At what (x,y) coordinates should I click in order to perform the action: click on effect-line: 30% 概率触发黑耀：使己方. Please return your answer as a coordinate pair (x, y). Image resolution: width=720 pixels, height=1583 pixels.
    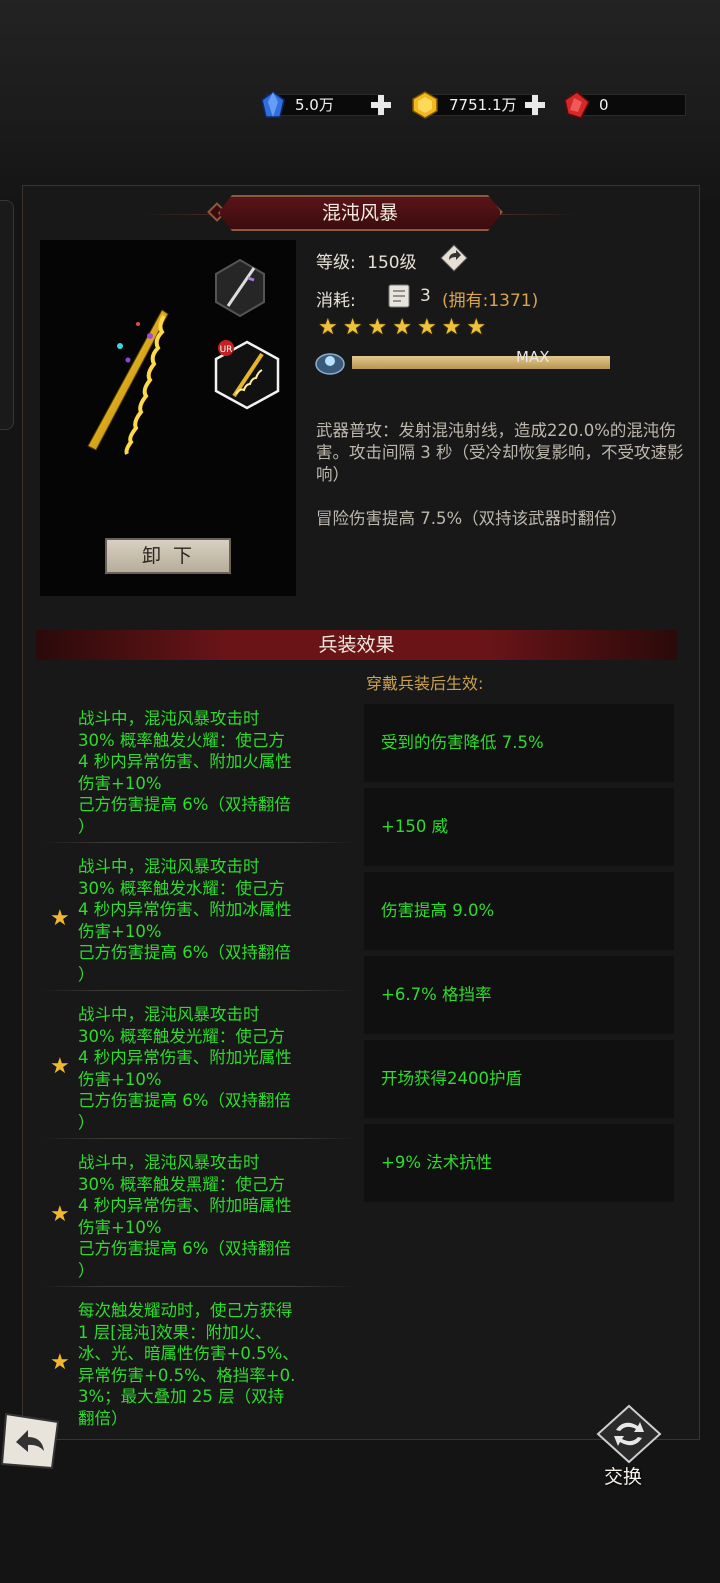
    Looking at the image, I should click on (181, 1184).